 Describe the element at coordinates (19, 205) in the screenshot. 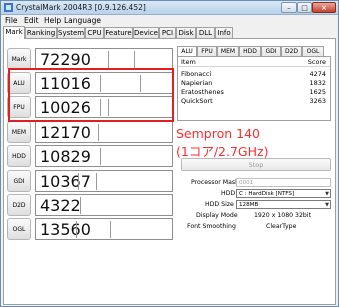

I see `d2d-label: D2D` at that location.